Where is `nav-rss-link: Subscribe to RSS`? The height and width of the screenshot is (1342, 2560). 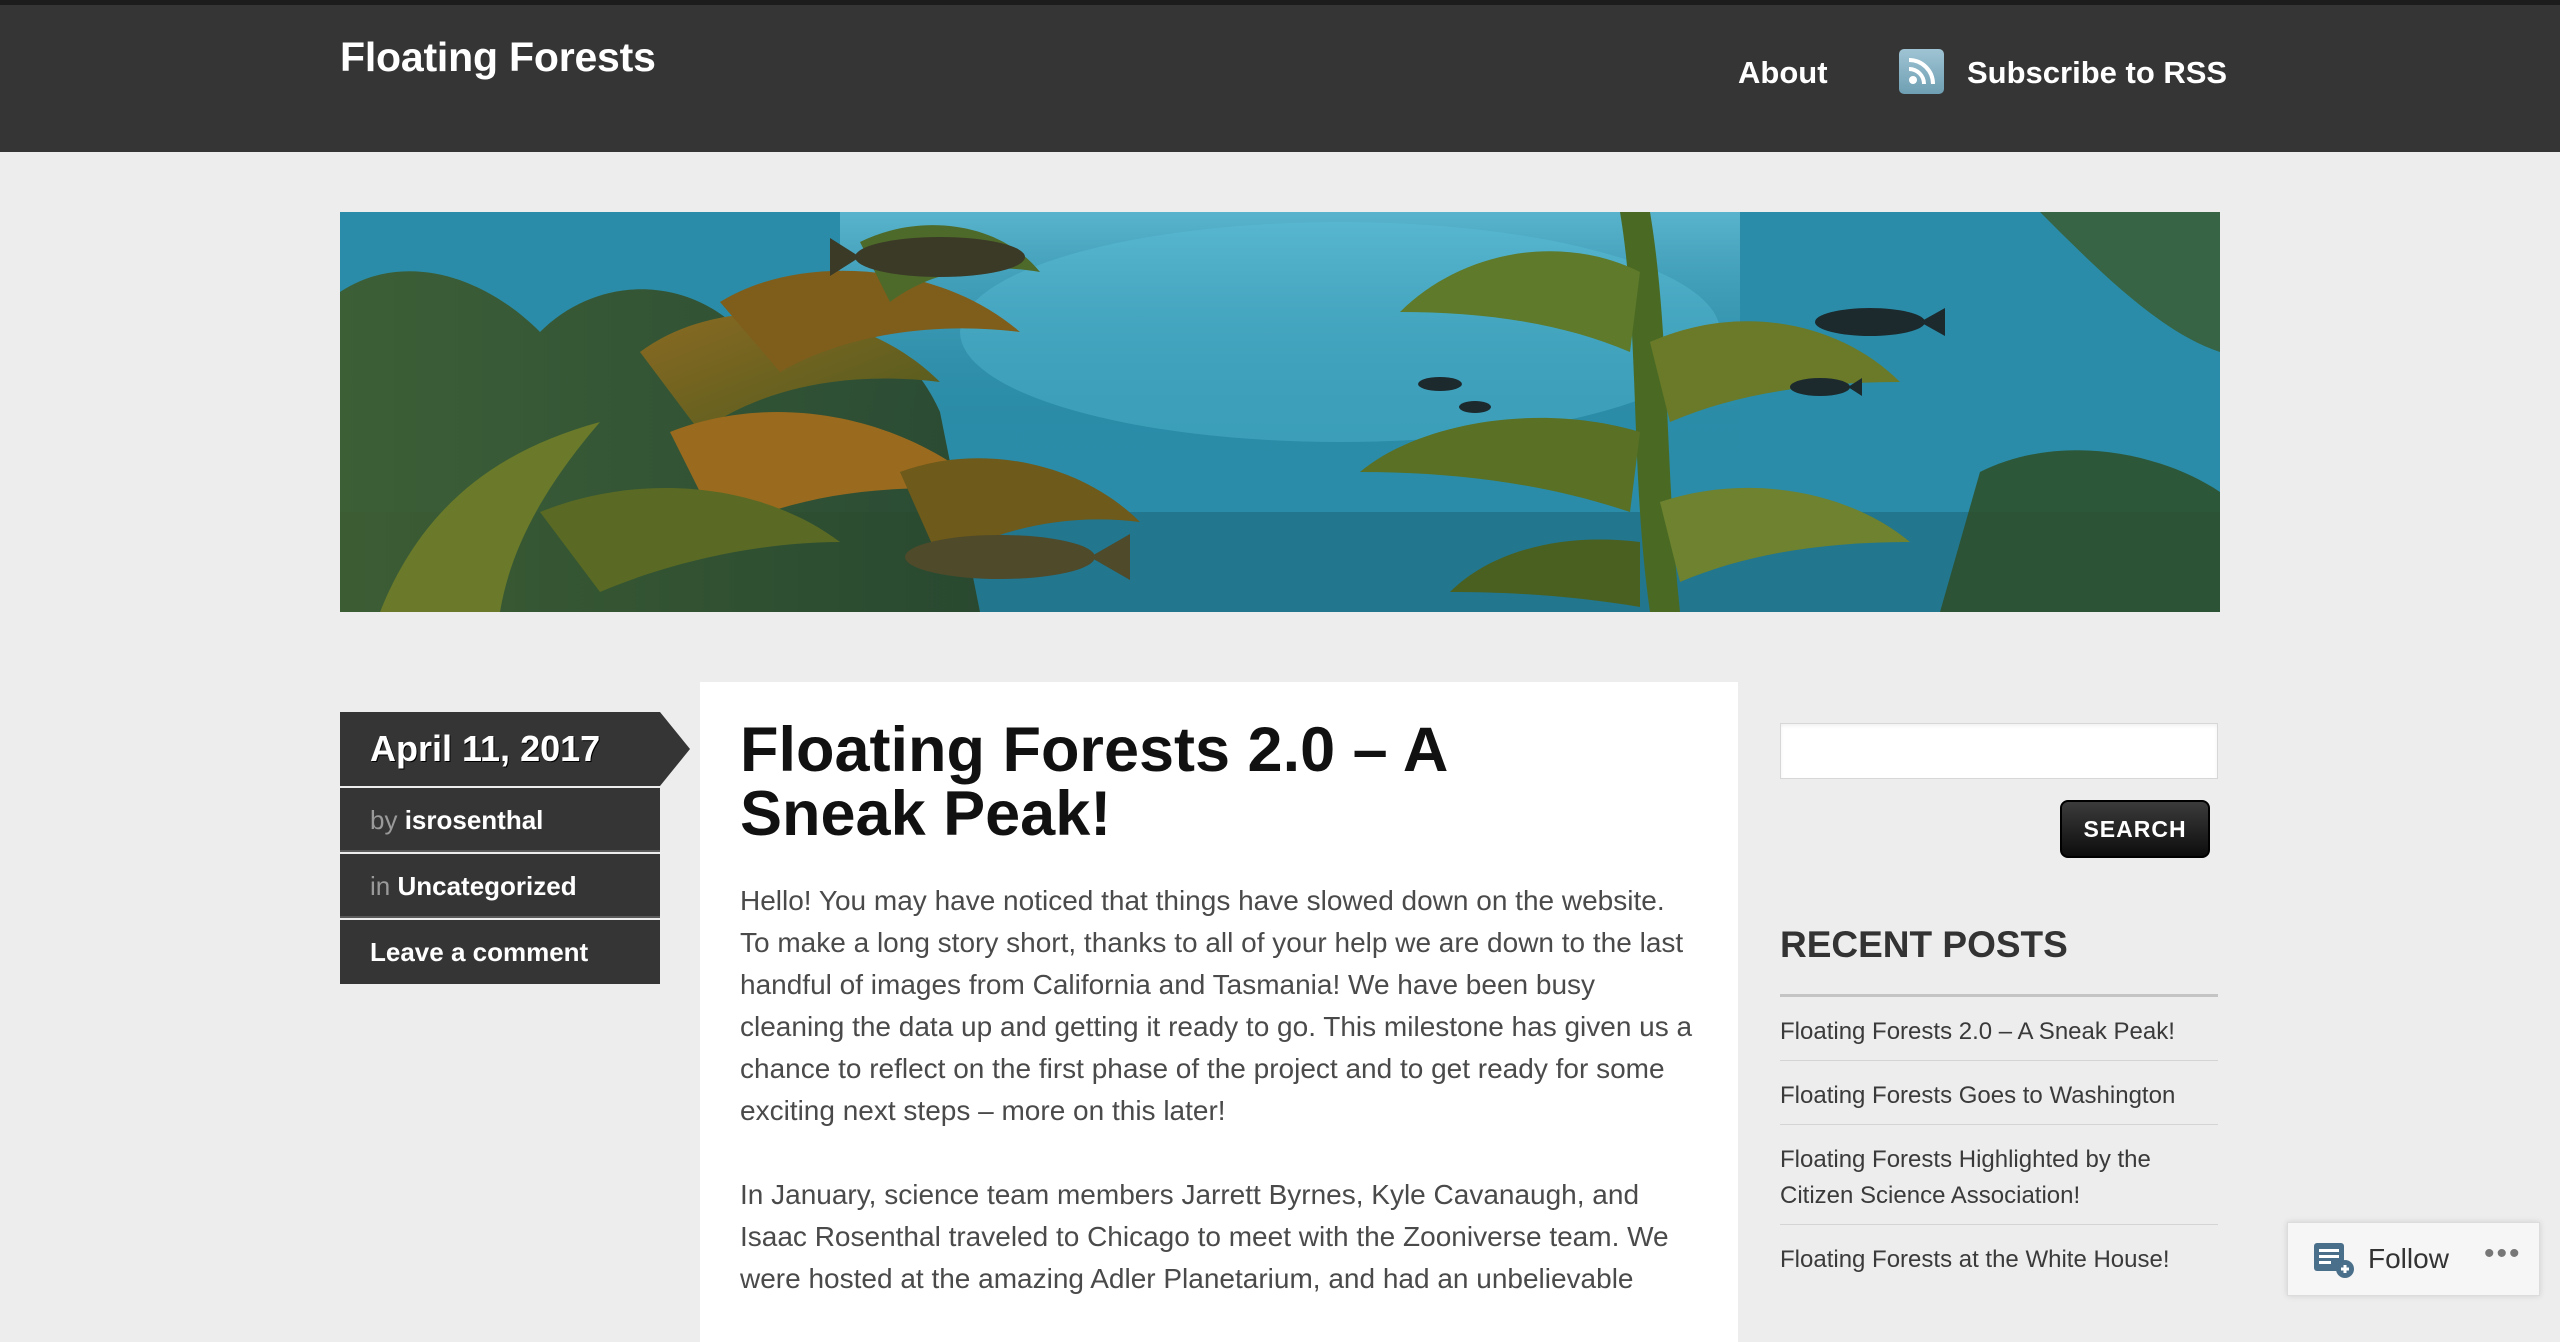
nav-rss-link: Subscribe to RSS is located at coordinates (2097, 73).